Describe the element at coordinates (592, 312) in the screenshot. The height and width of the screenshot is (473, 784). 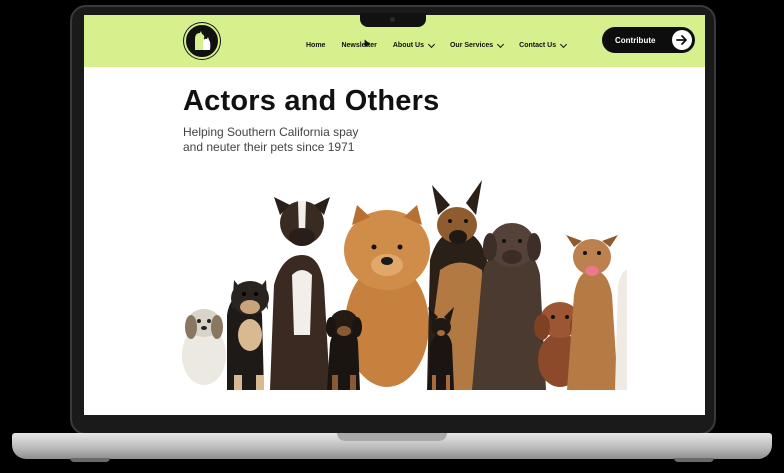
I see `tan-pit-mix-dog` at that location.